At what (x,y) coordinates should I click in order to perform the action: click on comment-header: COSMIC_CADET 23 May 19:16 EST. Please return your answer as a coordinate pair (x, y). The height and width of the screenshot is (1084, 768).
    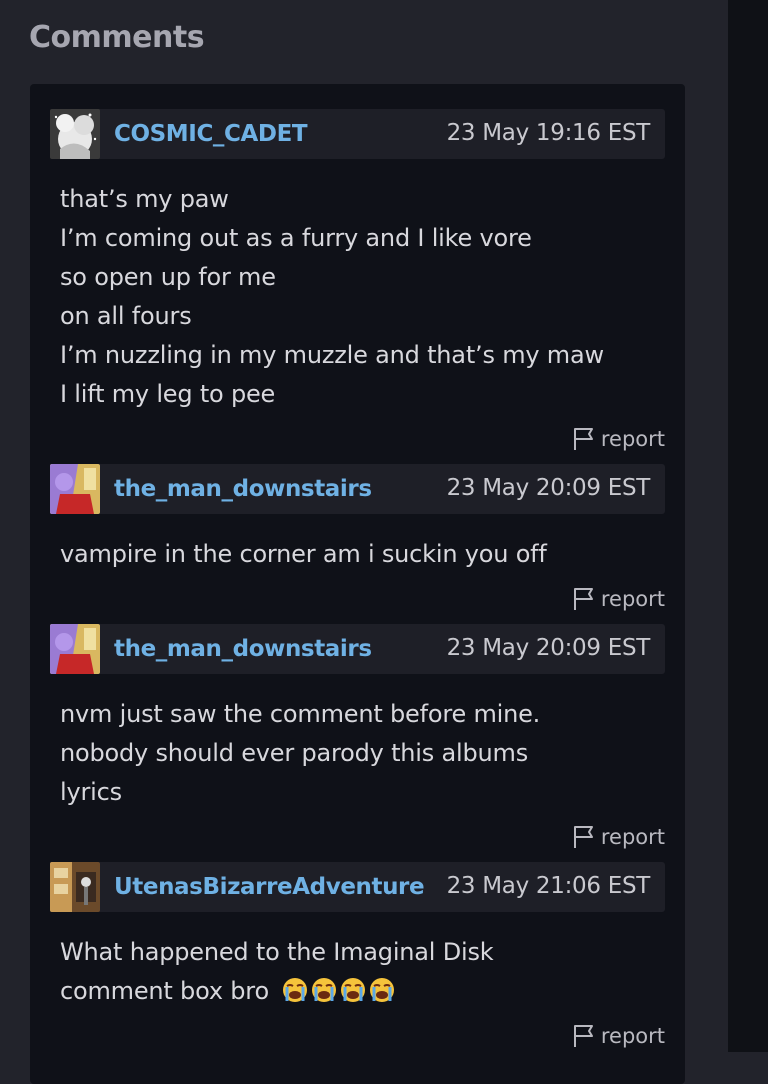
    Looking at the image, I should click on (357, 134).